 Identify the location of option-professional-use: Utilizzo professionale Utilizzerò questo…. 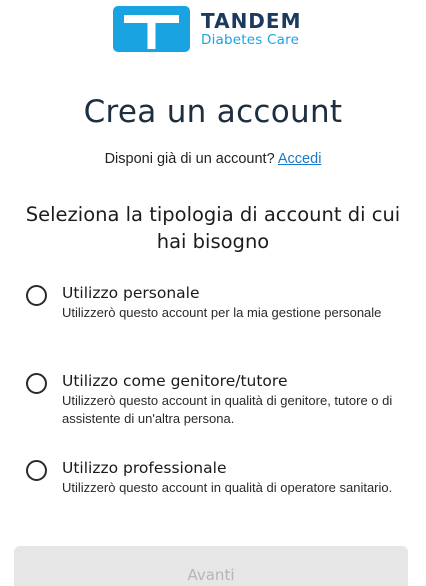
(216, 477).